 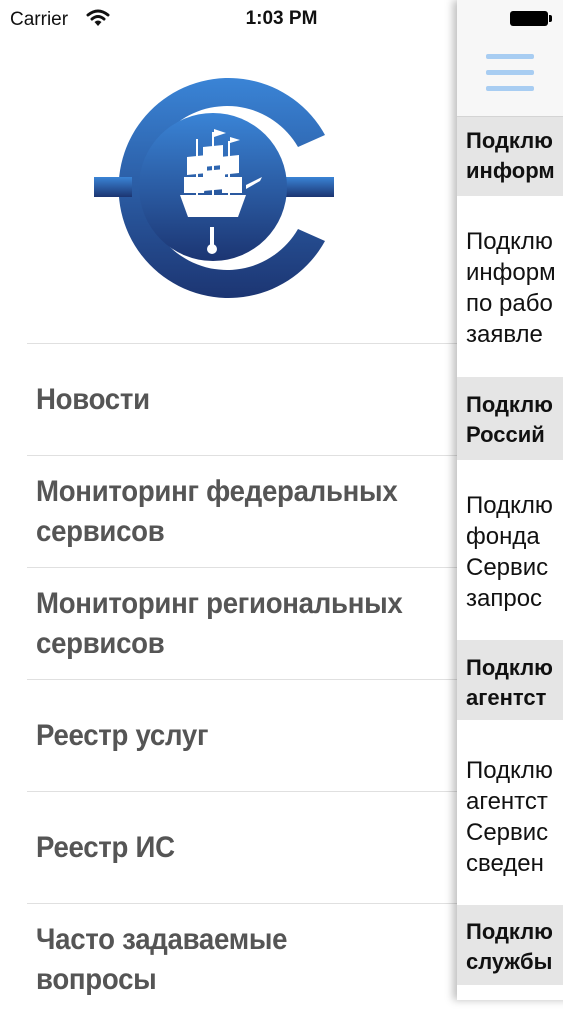 I want to click on menu-item-line1: Реестр услуг, so click(x=122, y=735).